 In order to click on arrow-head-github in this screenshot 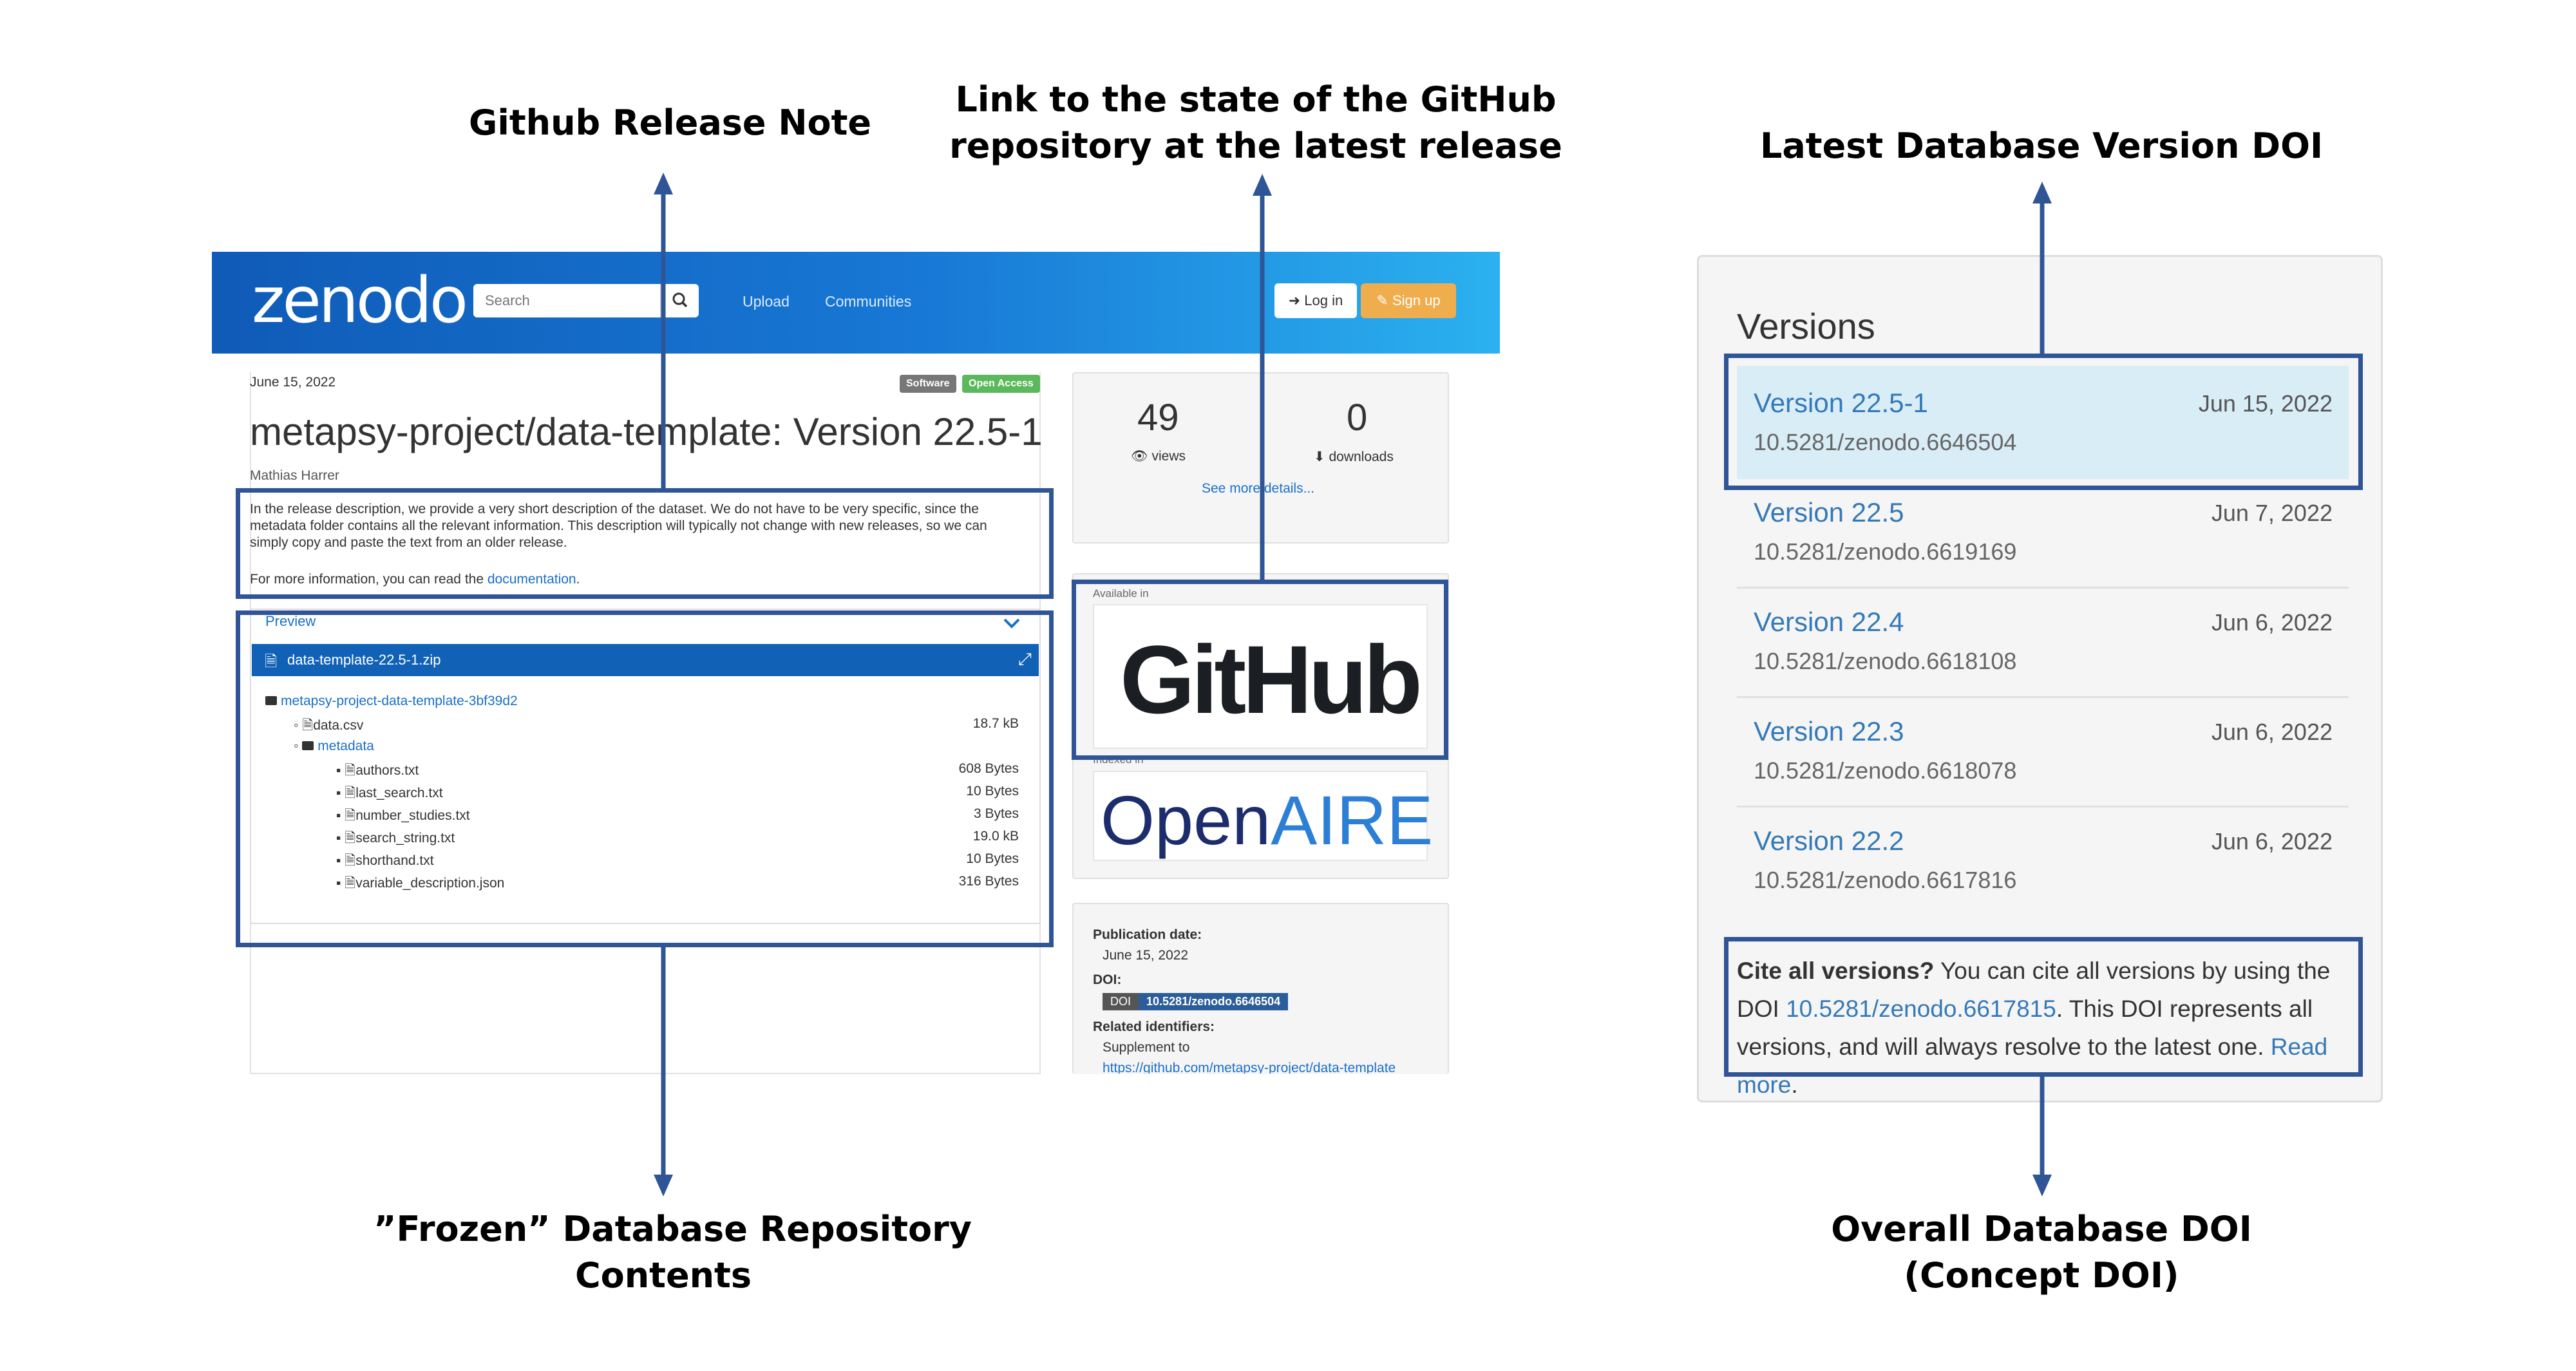, I will do `click(1262, 185)`.